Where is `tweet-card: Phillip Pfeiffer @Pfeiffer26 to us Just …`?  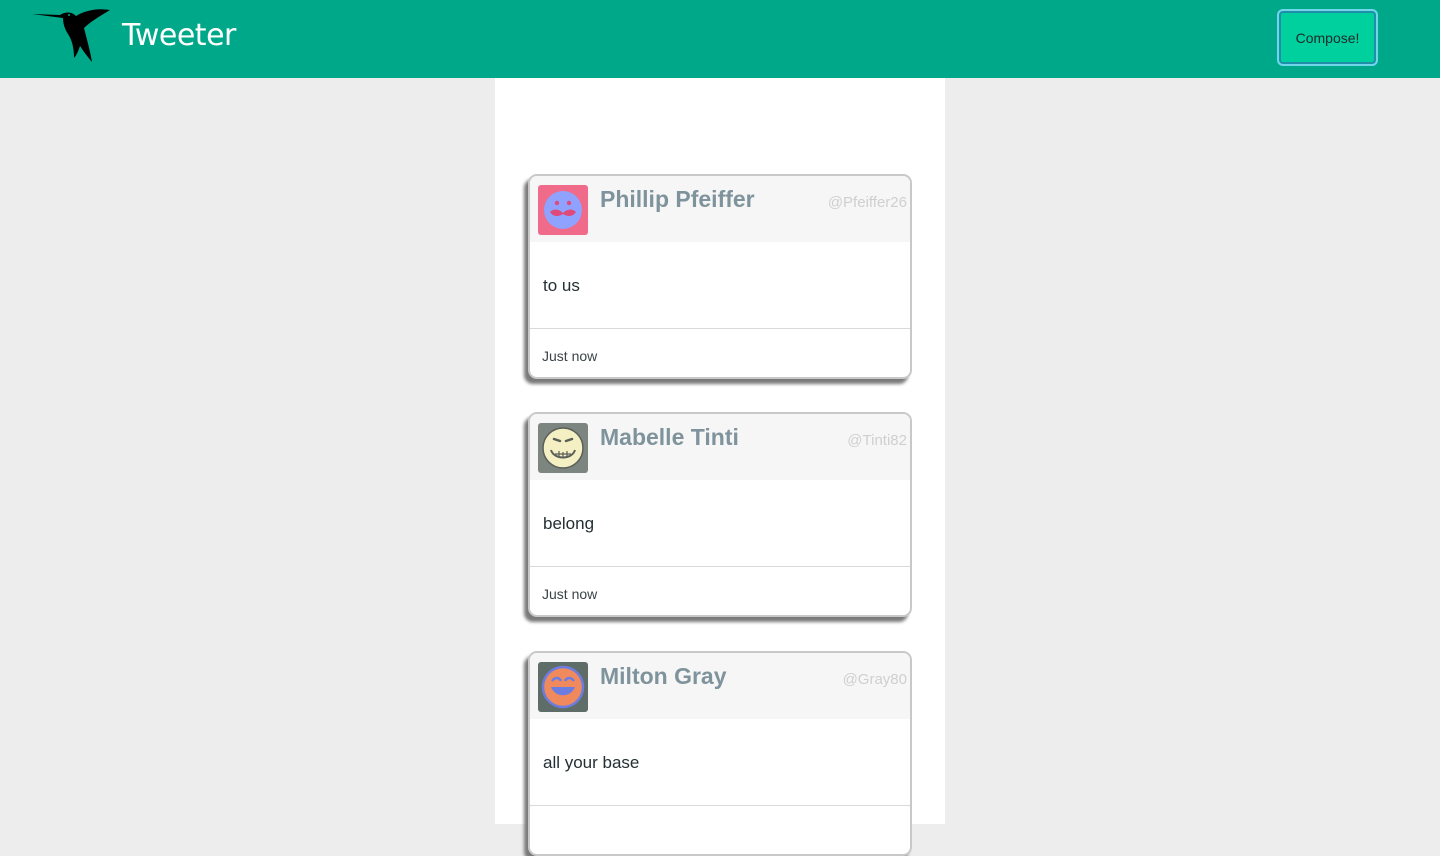
tweet-card: Phillip Pfeiffer @Pfeiffer26 to us Just … is located at coordinates (720, 276).